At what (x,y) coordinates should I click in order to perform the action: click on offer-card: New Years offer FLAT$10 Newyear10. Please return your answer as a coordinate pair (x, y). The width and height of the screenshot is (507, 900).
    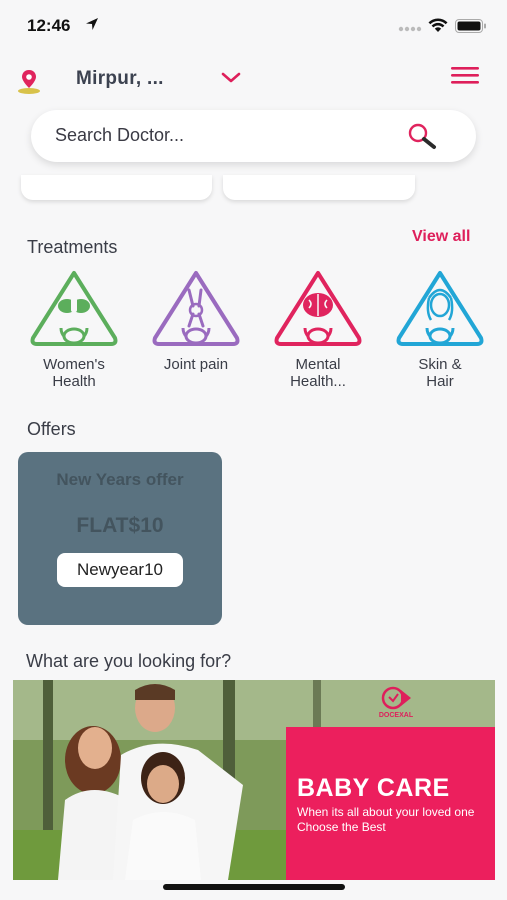
    Looking at the image, I should click on (120, 538).